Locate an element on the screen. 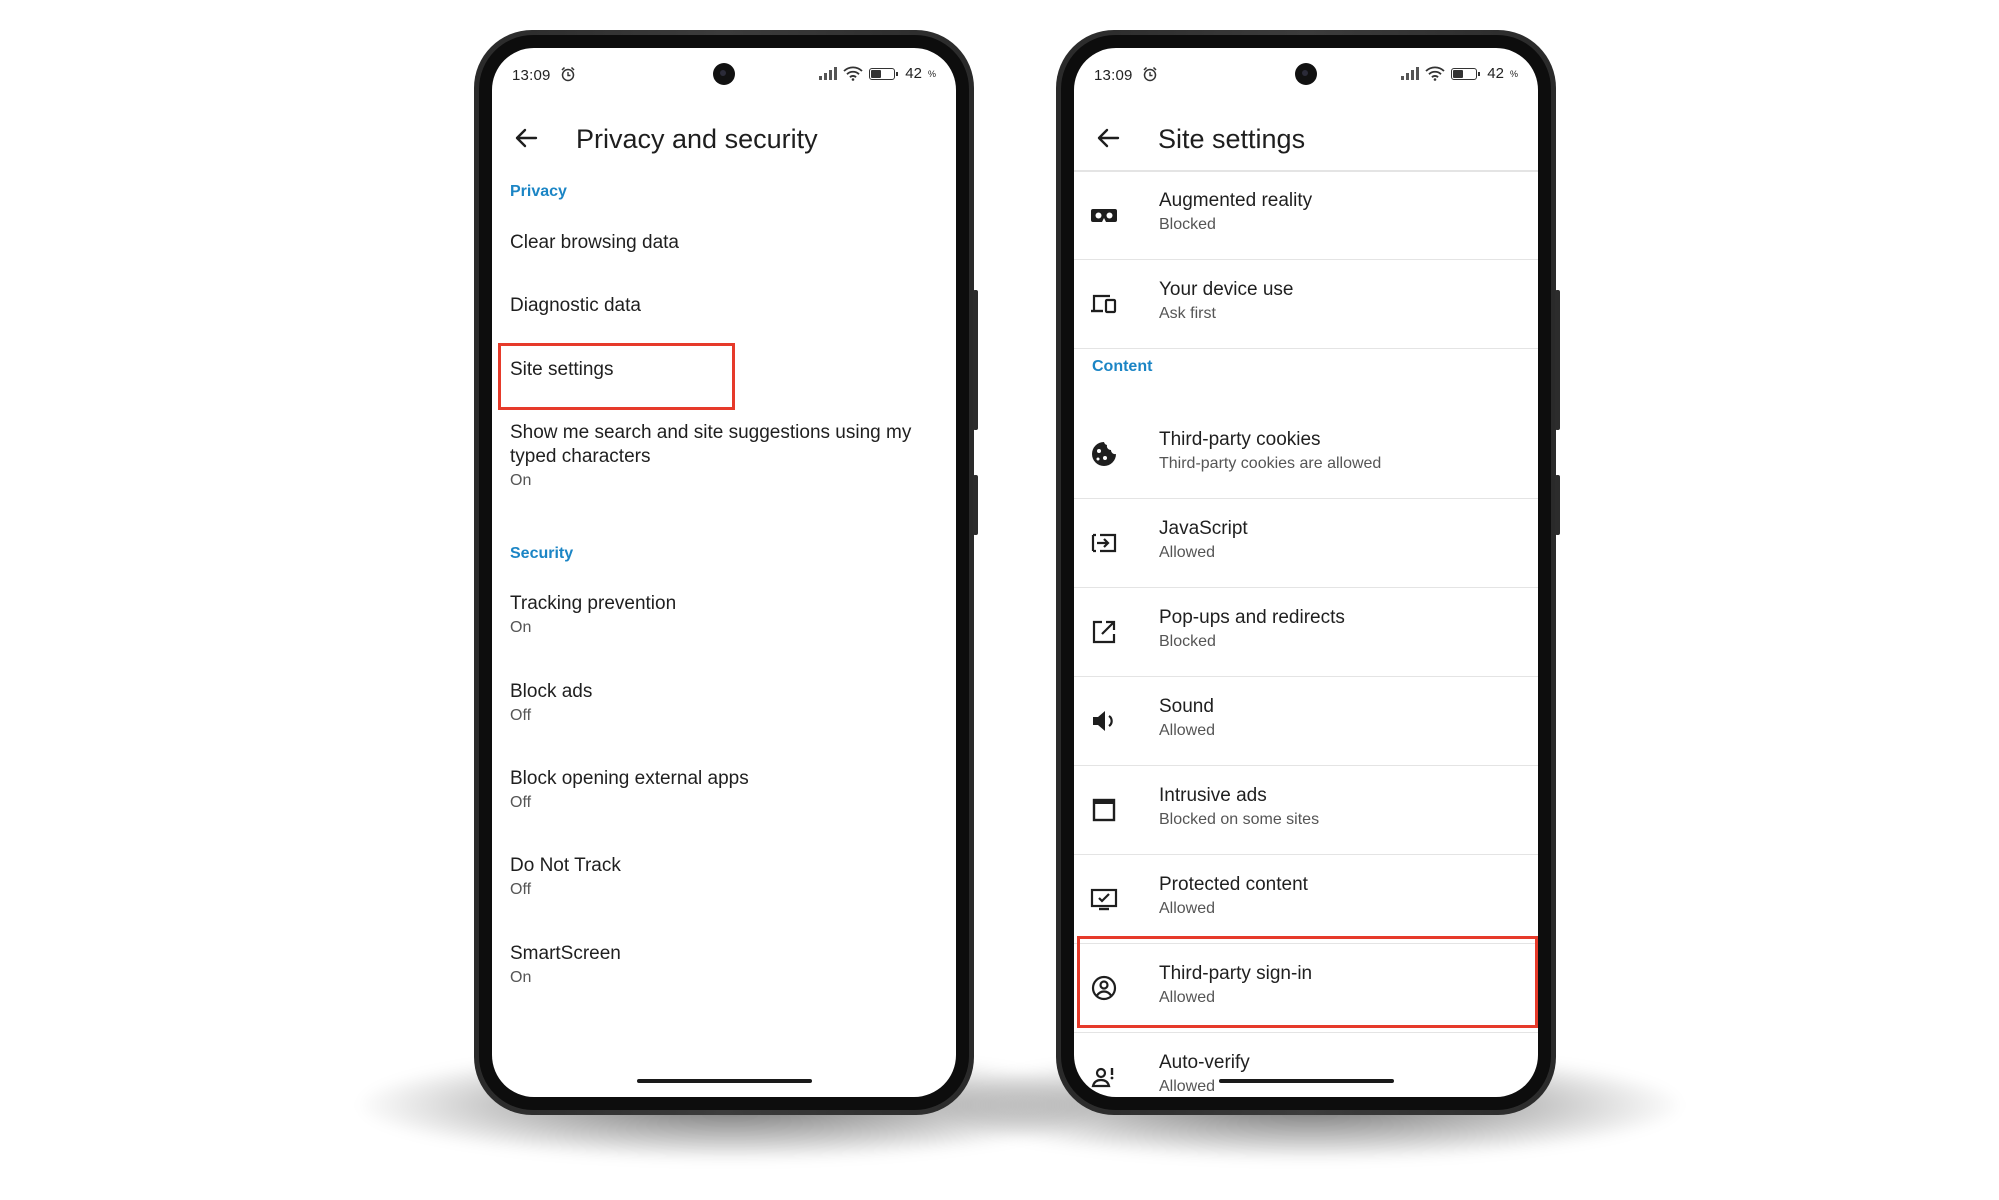 The image size is (1999, 1200). auto-verify-row: Auto-verify Allowed is located at coordinates (1306, 1065).